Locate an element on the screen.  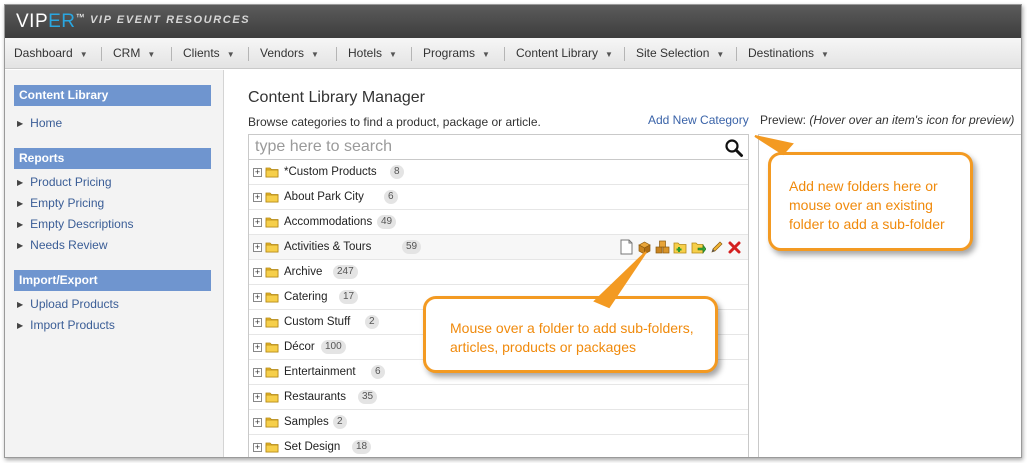
move-folder-icon is located at coordinates (698, 247).